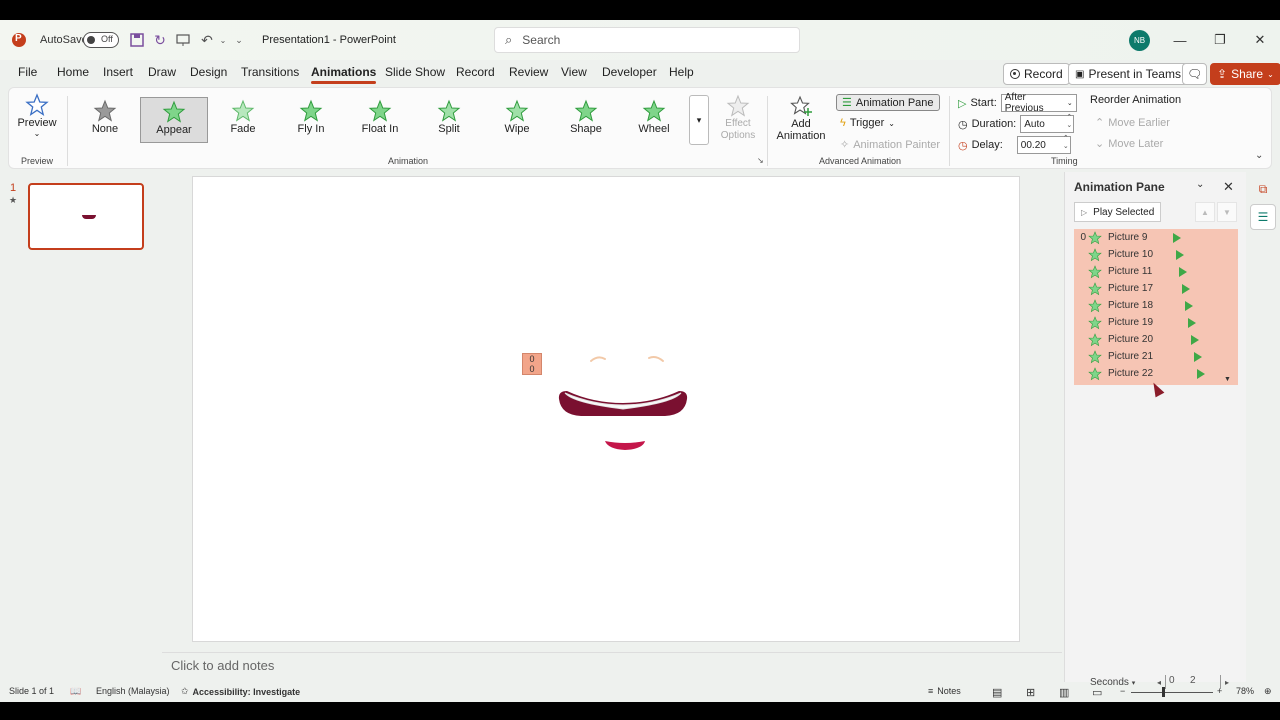 Image resolution: width=1280 pixels, height=720 pixels. Describe the element at coordinates (1156, 271) in the screenshot. I see `list-item: Picture 11` at that location.